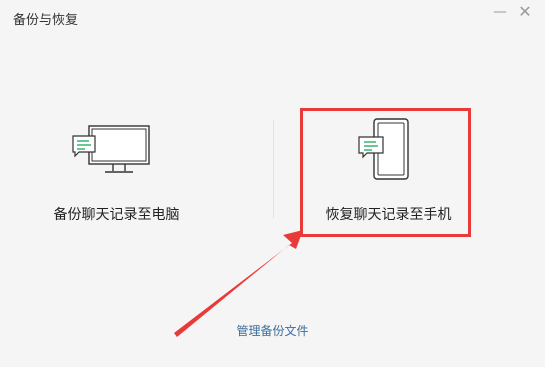 The image size is (545, 367). Describe the element at coordinates (272, 330) in the screenshot. I see `manage-backup-files-link: 管理备份文件` at that location.